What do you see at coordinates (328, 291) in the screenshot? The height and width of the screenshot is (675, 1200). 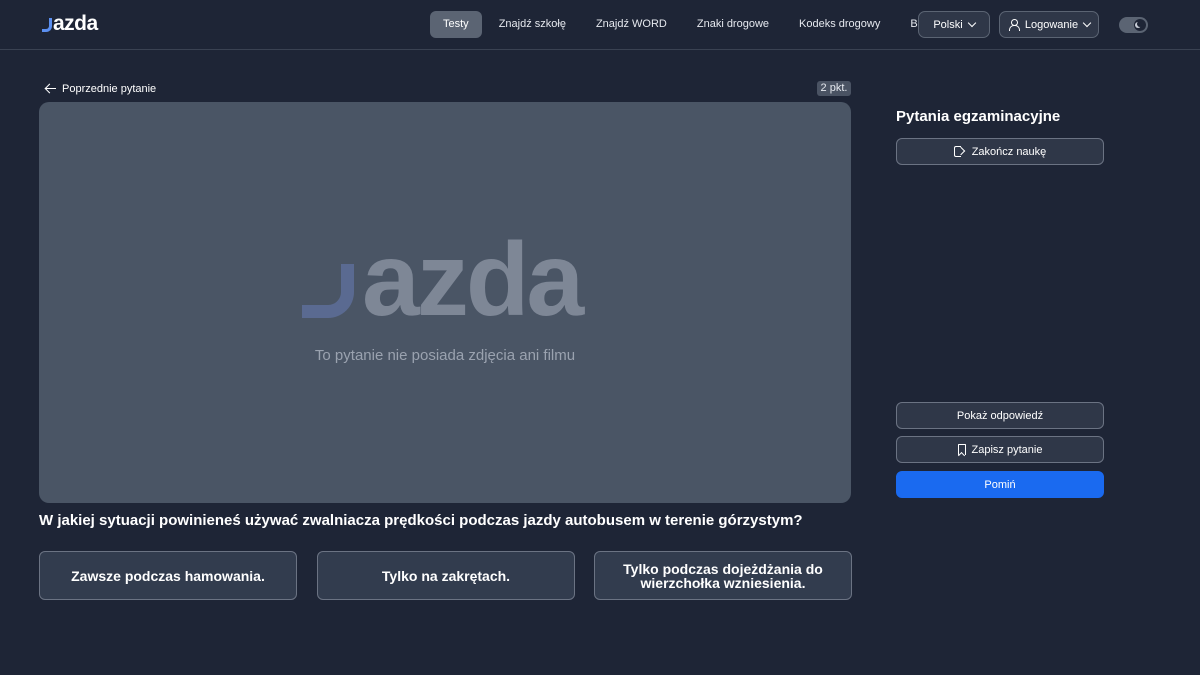 I see `placeholder-logo-j-mark` at bounding box center [328, 291].